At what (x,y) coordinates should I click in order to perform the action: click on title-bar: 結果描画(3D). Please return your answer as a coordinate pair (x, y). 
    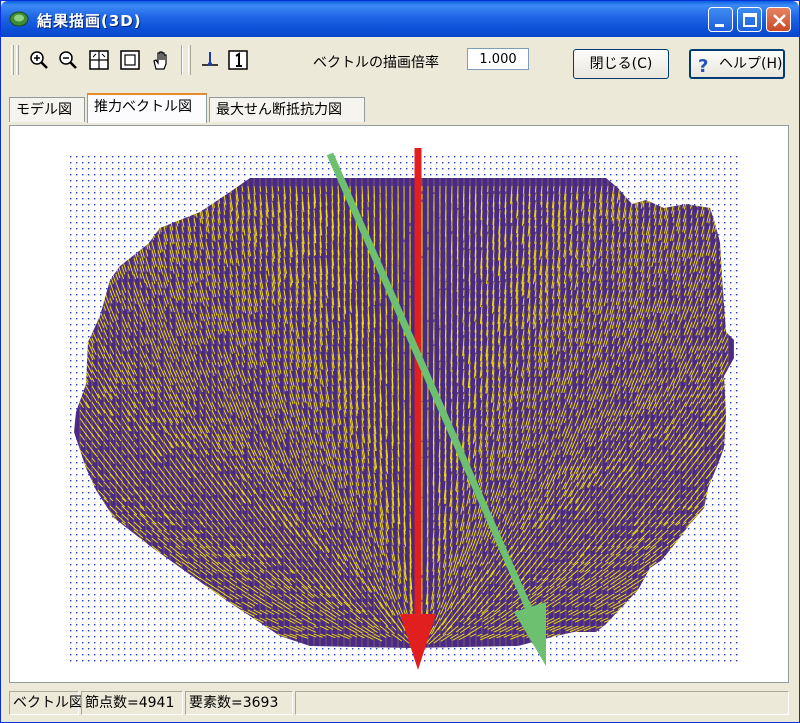
    Looking at the image, I should click on (400, 19).